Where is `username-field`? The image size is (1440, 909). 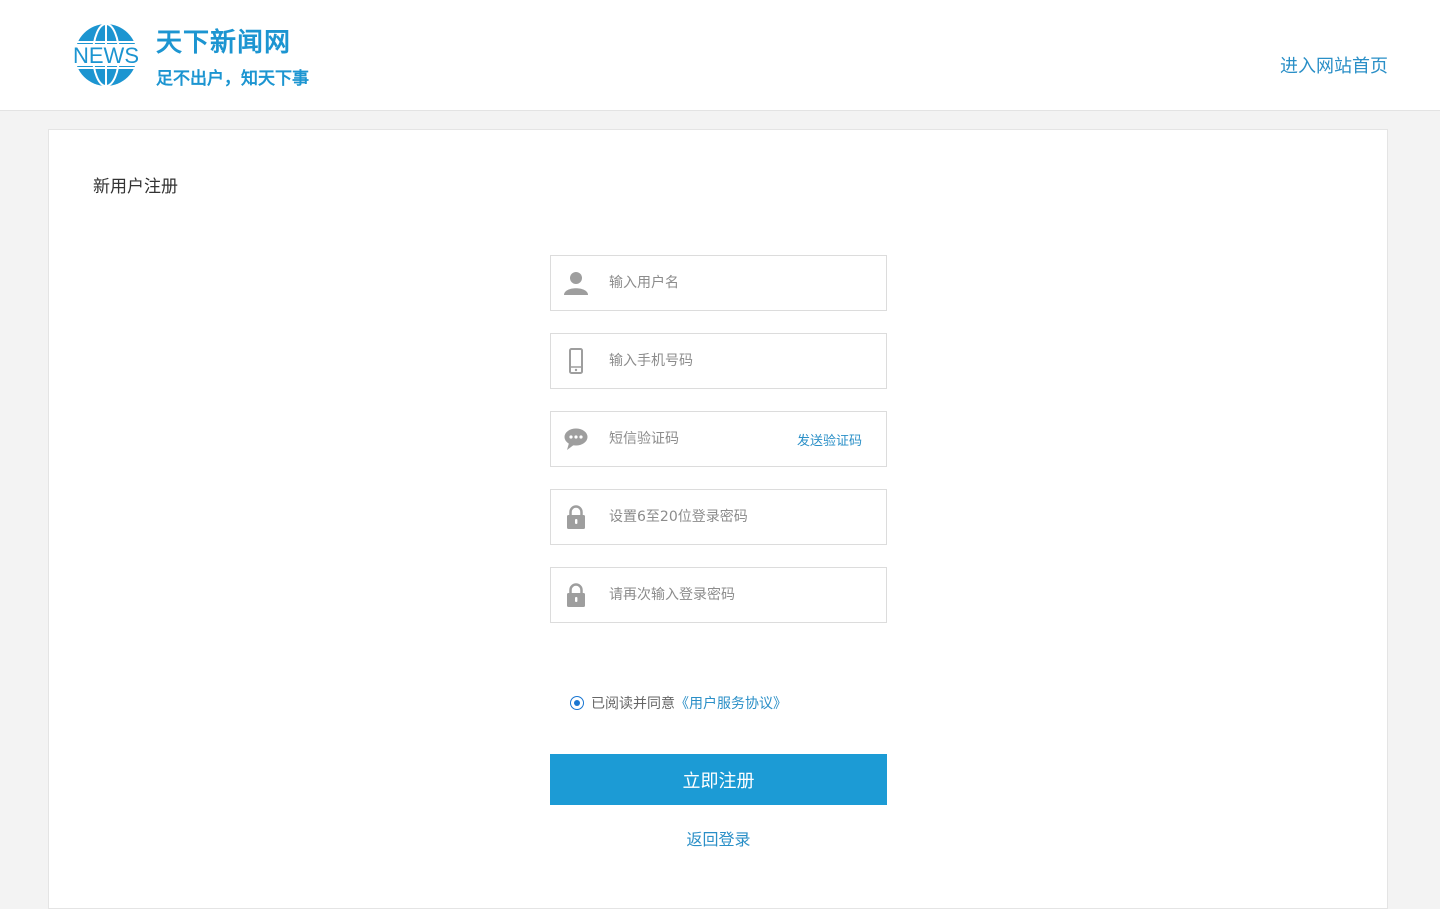 username-field is located at coordinates (718, 283).